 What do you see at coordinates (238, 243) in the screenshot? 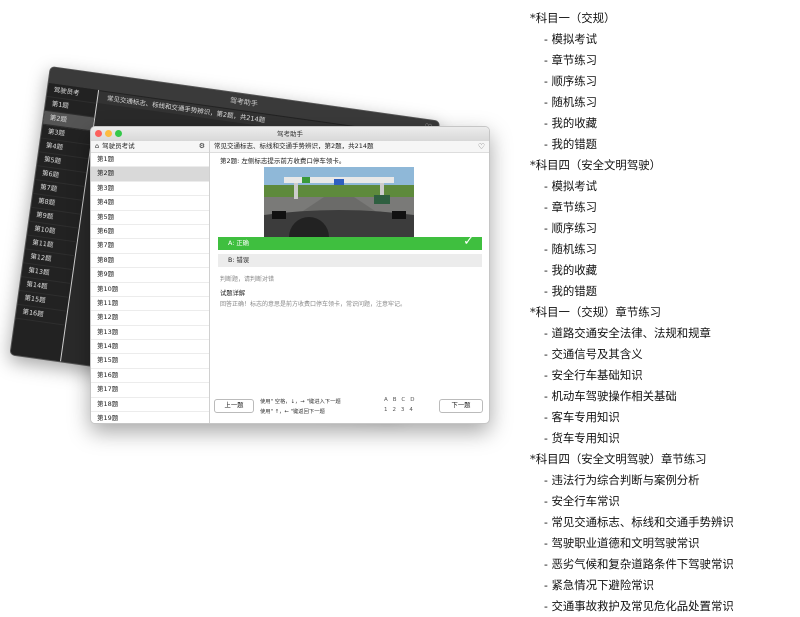
I see `option-a-label: A: 正确` at bounding box center [238, 243].